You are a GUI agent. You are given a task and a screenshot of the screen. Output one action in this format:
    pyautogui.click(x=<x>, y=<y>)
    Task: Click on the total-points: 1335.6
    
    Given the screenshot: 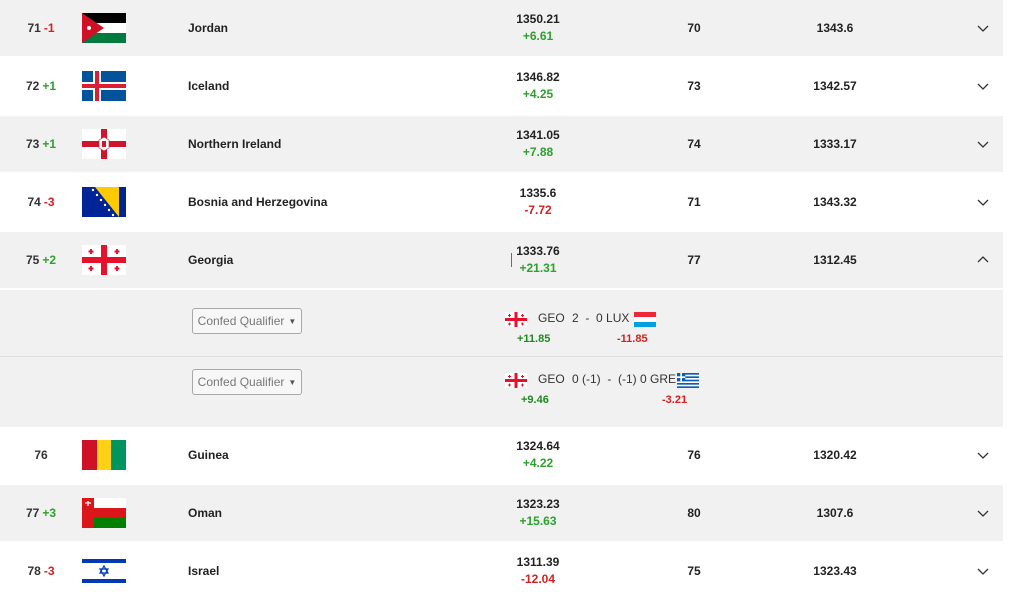 What is the action you would take?
    pyautogui.click(x=538, y=193)
    